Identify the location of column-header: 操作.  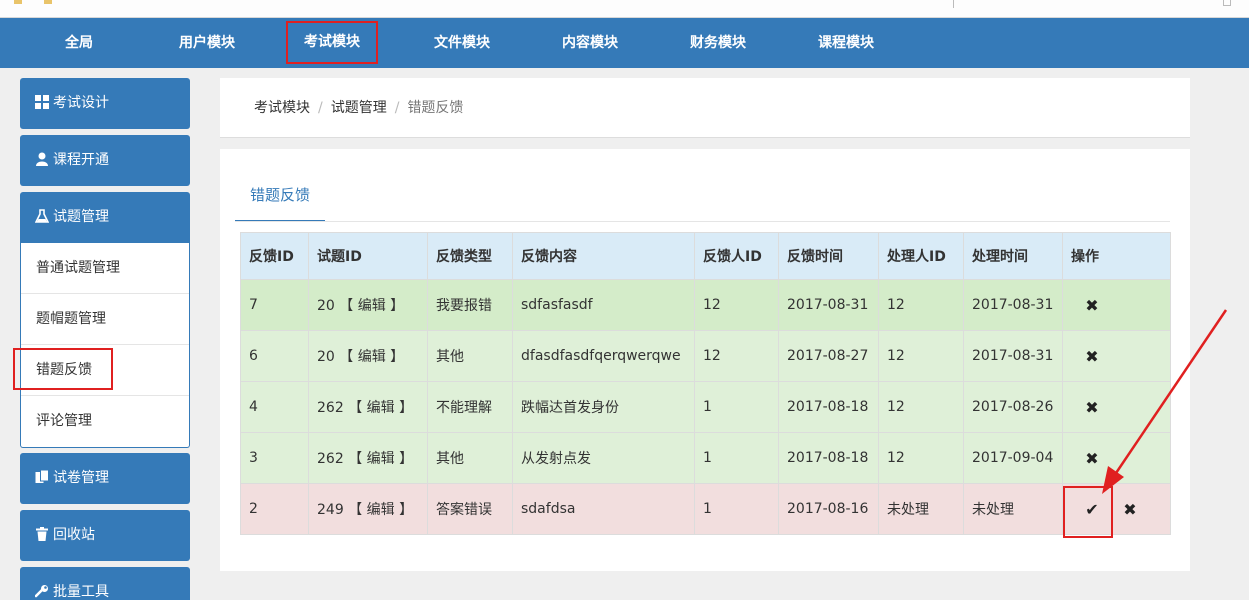
(1116, 256).